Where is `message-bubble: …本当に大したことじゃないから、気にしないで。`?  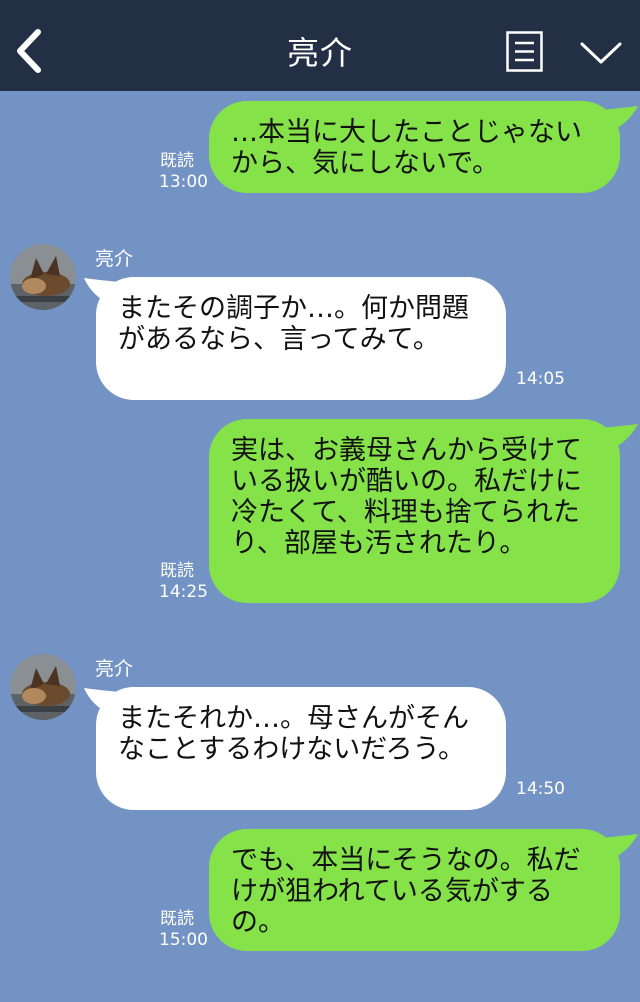 message-bubble: …本当に大したことじゃないから、気にしないで。 is located at coordinates (414, 147).